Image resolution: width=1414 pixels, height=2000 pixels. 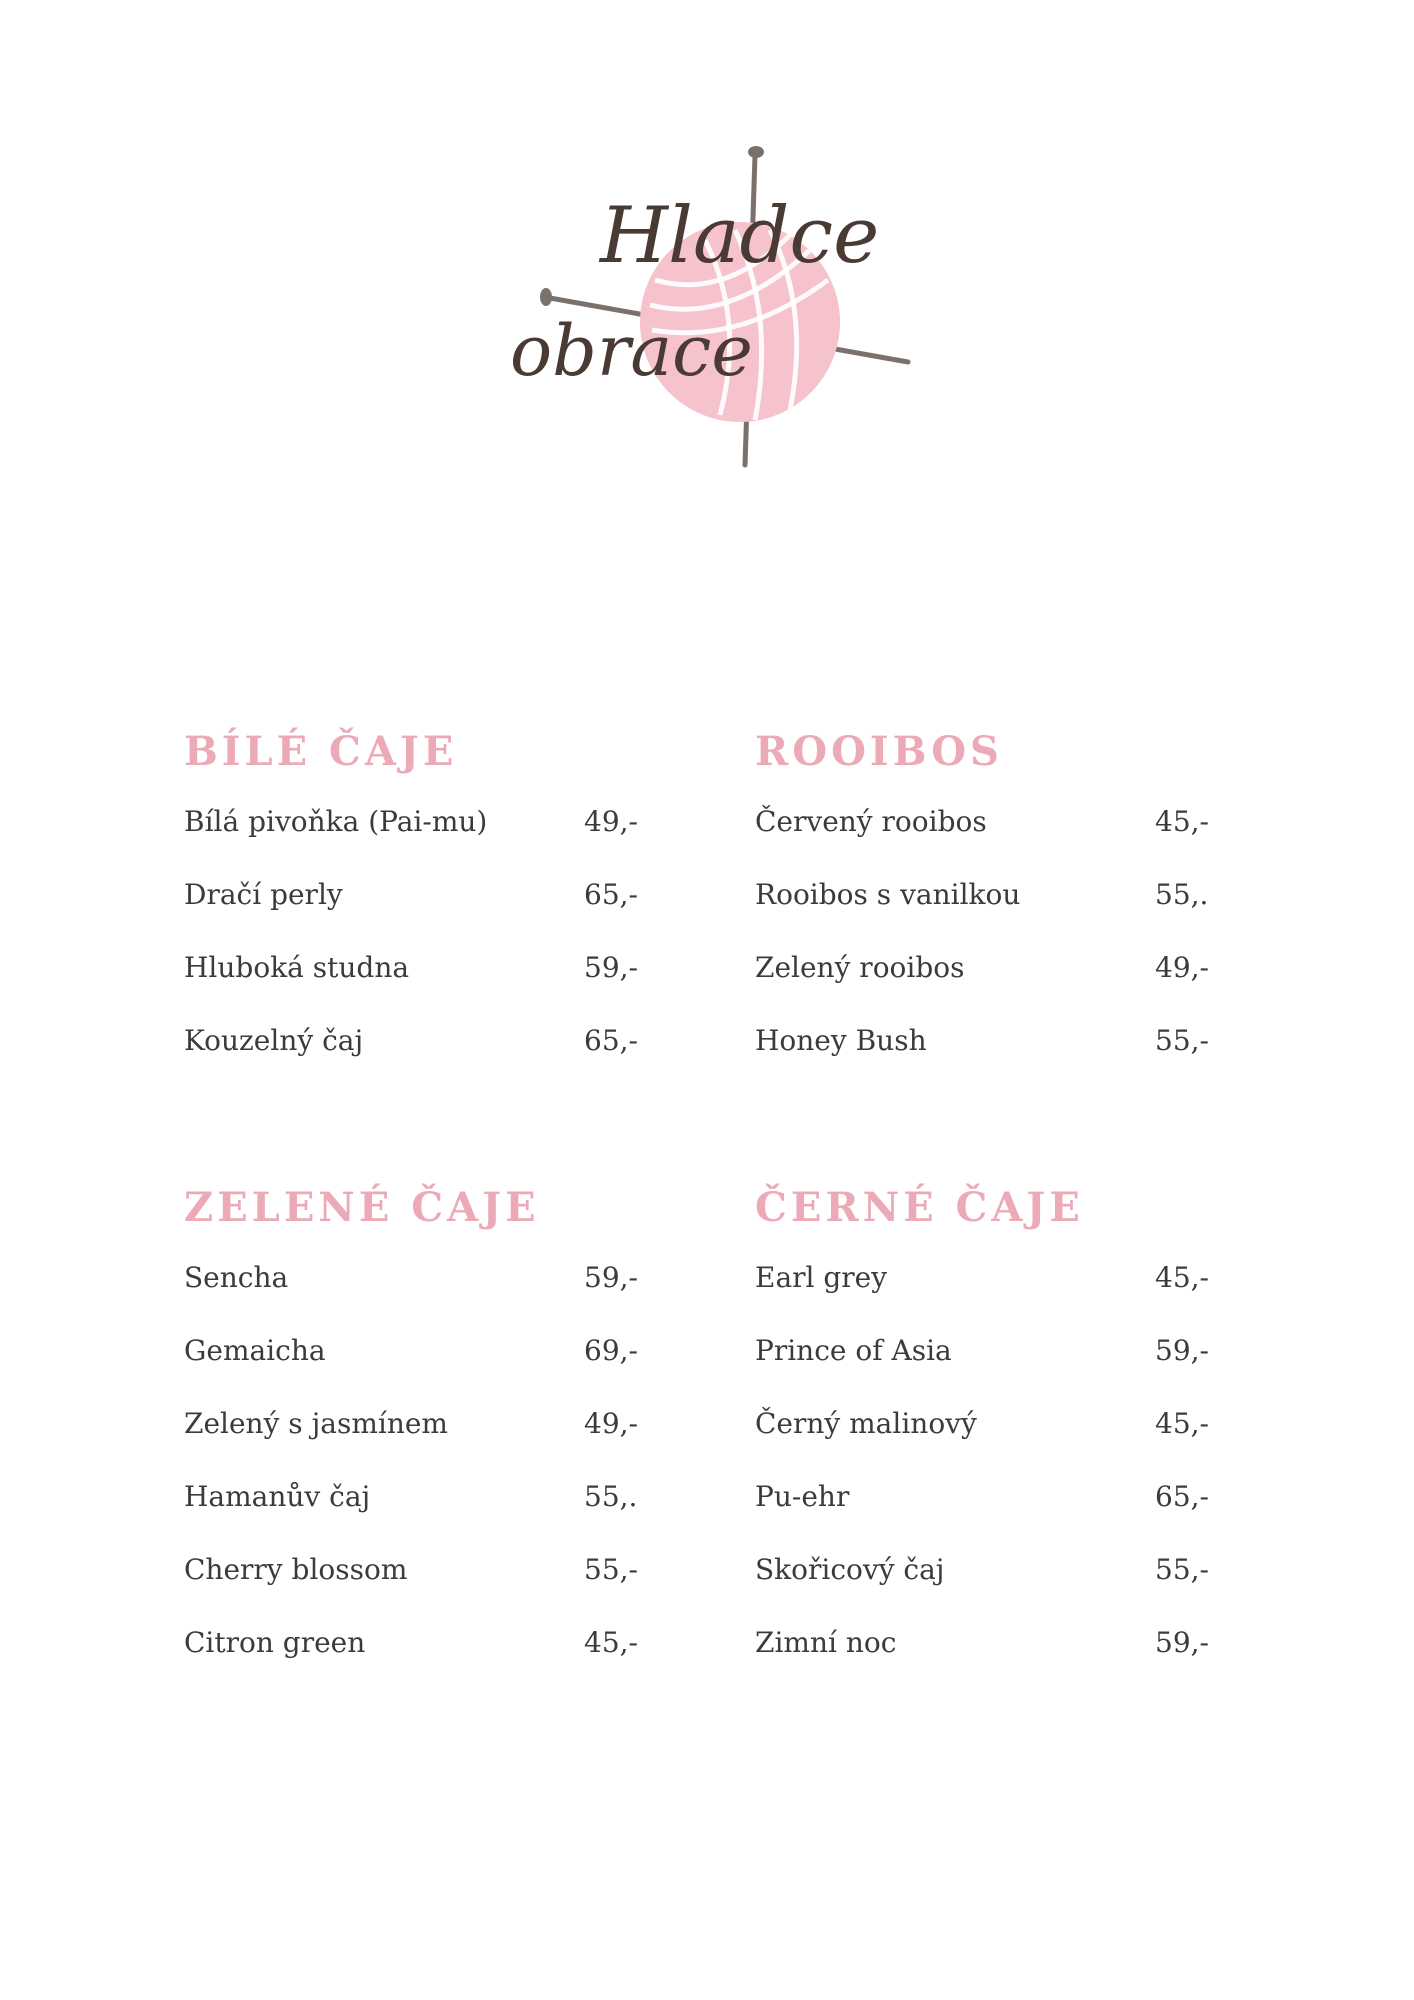 I want to click on menu-item: Earl grey 45,-, so click(x=985, y=1294).